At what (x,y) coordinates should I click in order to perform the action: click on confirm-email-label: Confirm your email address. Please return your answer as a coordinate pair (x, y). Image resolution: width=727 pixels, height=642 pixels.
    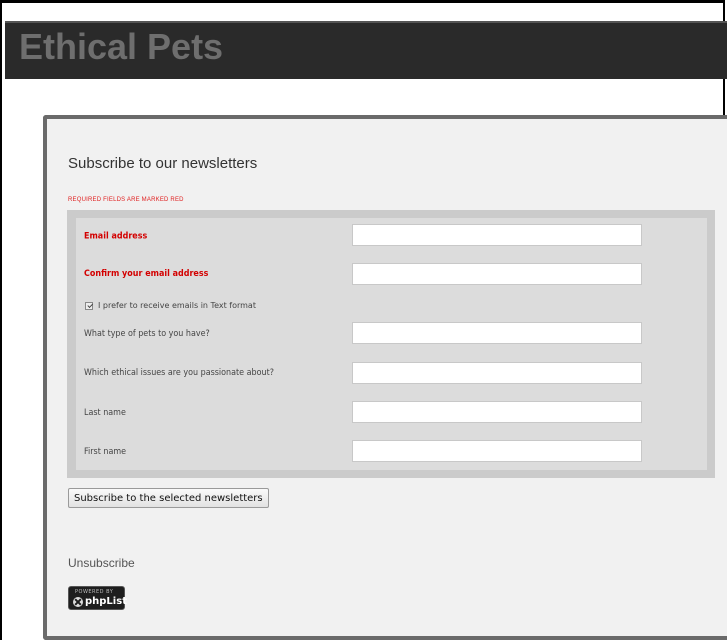
    Looking at the image, I should click on (146, 273).